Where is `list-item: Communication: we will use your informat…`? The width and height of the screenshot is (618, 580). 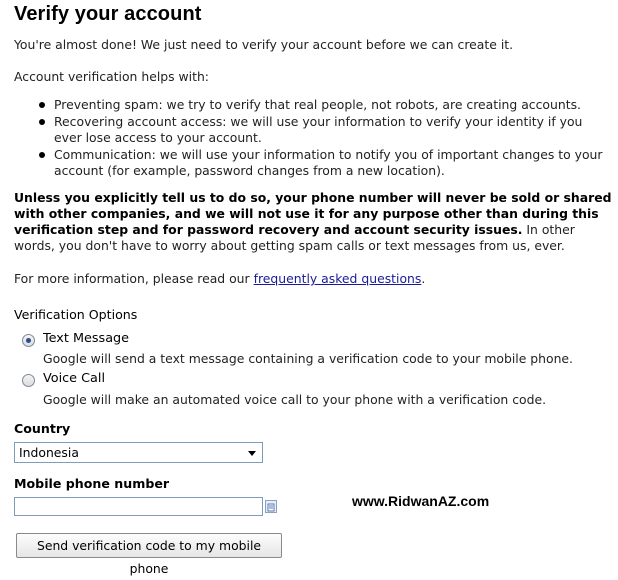 list-item: Communication: we will use your informat… is located at coordinates (324, 163).